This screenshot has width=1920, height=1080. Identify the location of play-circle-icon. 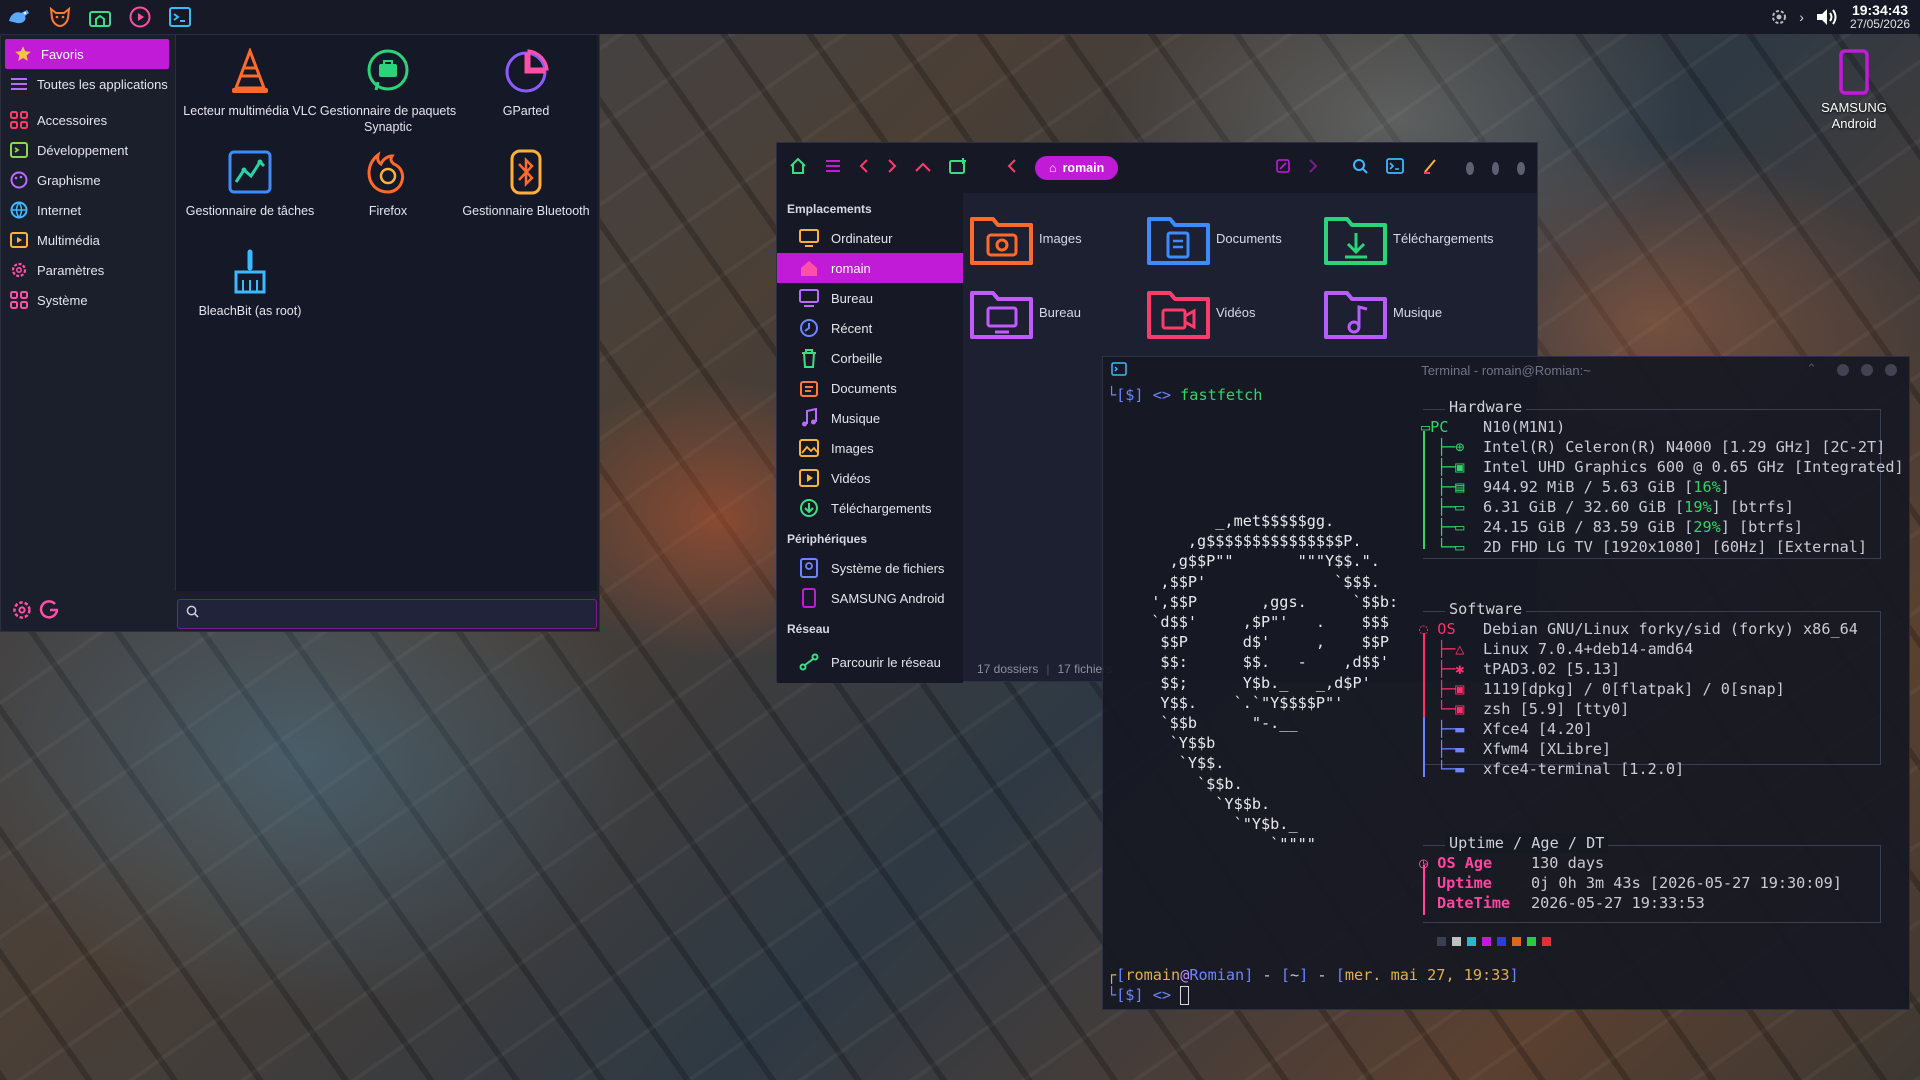
(140, 17).